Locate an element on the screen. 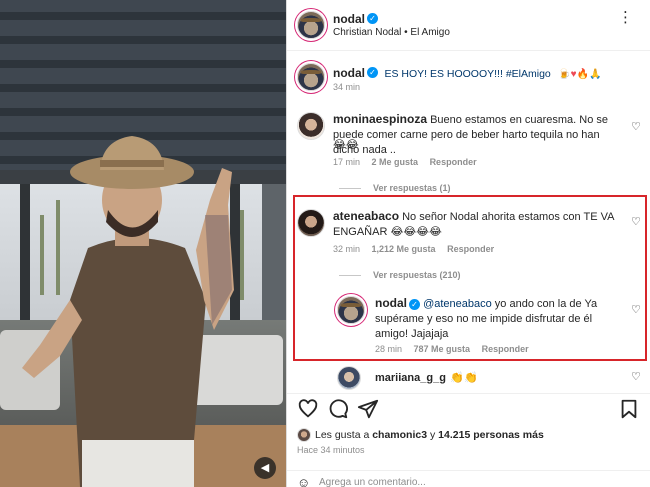  action-bar is located at coordinates (468, 407).